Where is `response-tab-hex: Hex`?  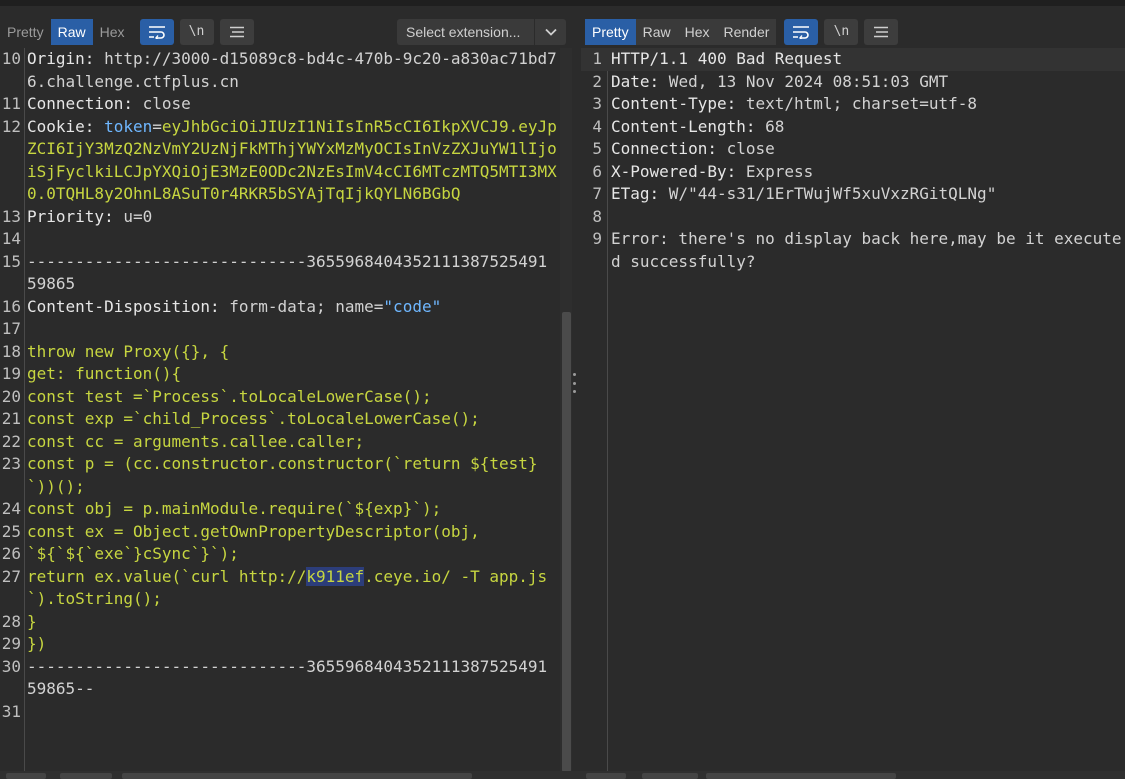 response-tab-hex: Hex is located at coordinates (697, 31).